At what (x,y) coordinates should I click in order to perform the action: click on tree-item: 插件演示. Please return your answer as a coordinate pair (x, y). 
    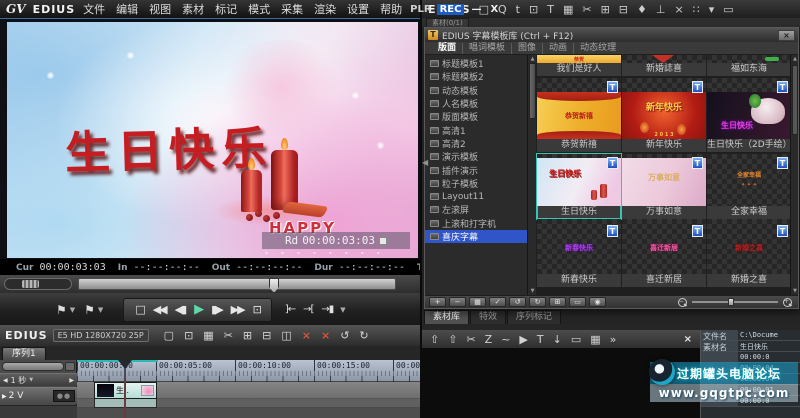
    Looking at the image, I should click on (476, 170).